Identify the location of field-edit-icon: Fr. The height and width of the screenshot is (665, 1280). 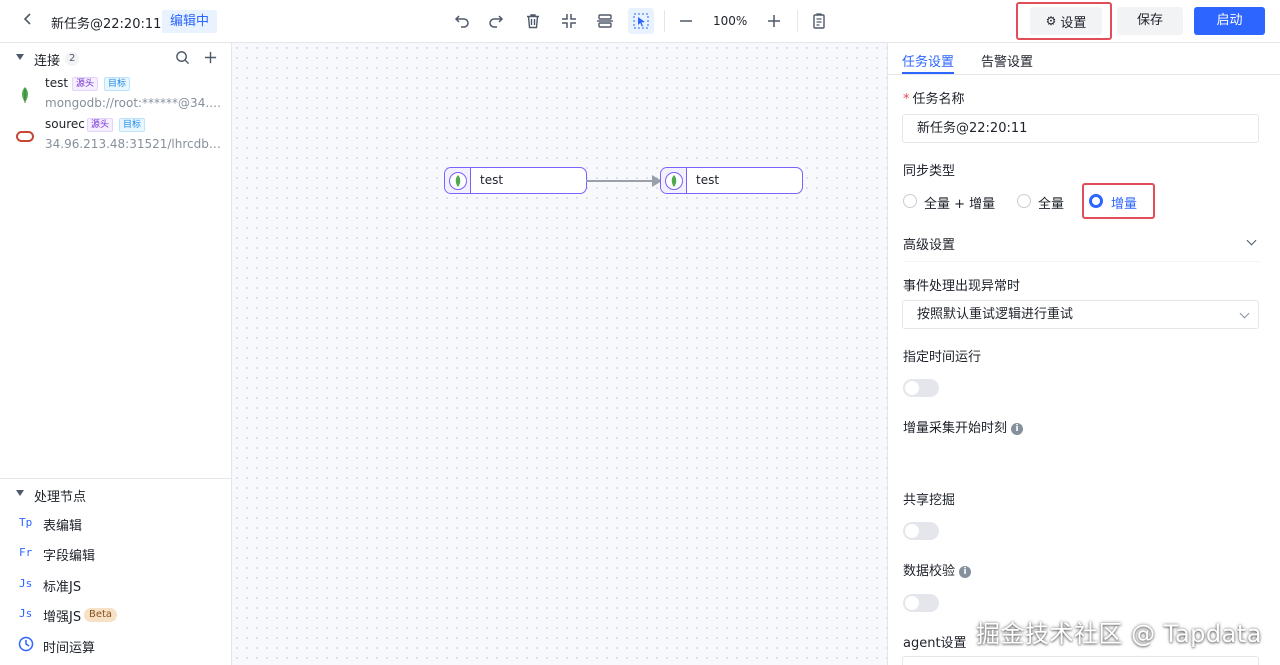
(26, 552).